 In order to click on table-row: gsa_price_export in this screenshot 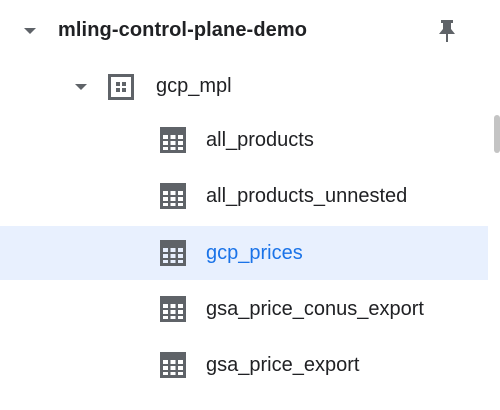, I will do `click(244, 365)`.